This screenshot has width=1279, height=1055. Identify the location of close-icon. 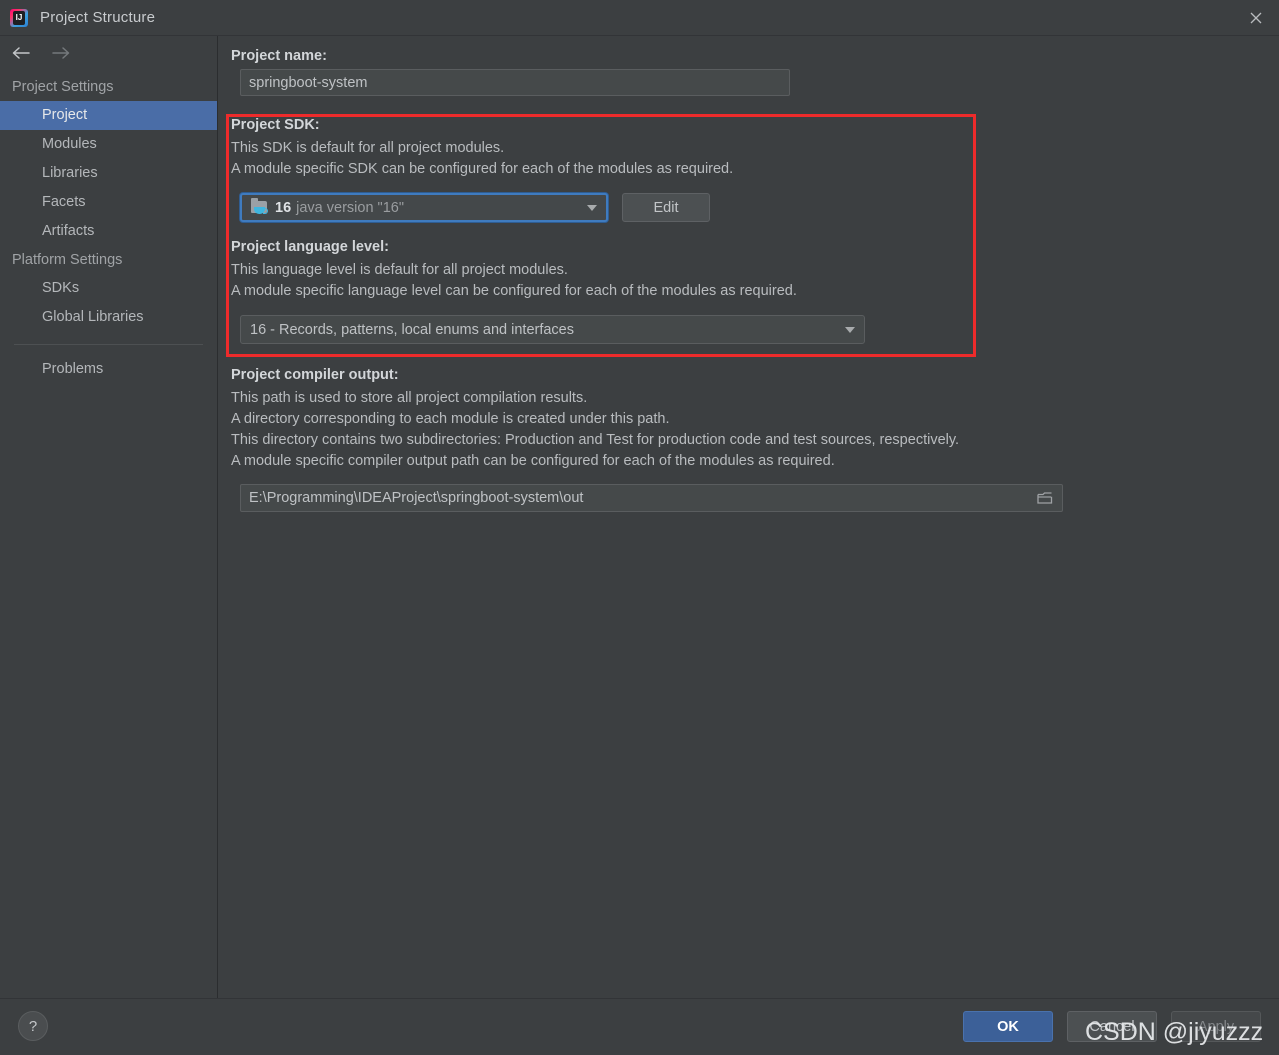
(1256, 17).